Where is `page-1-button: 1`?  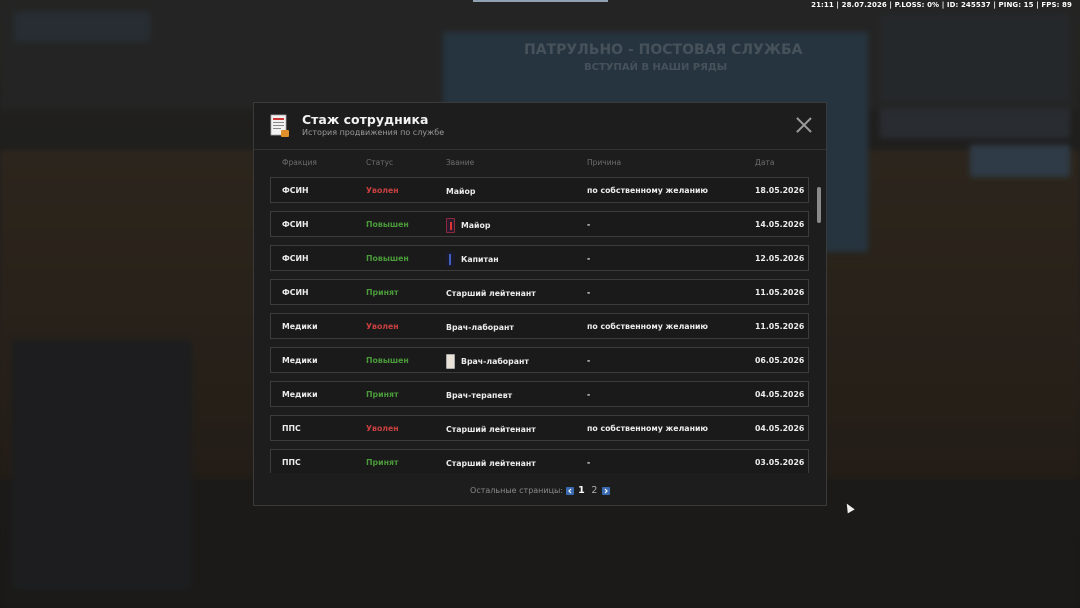
page-1-button: 1 is located at coordinates (581, 490).